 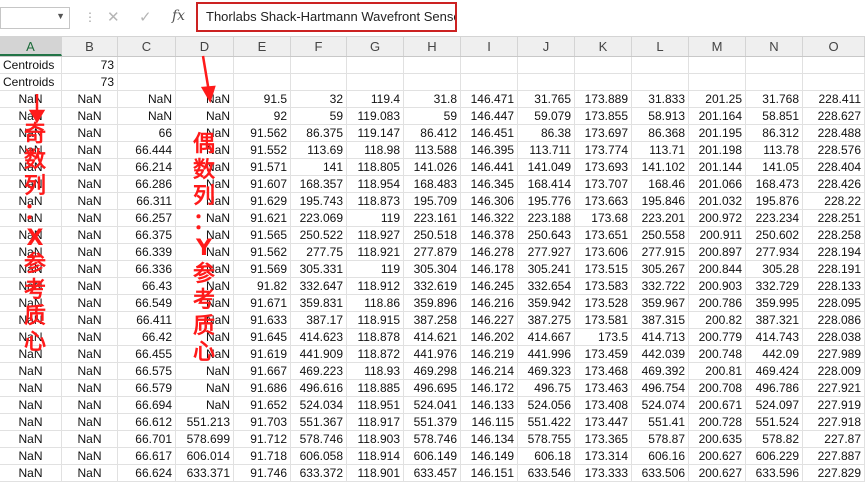 I want to click on column-header-j: J, so click(x=546, y=46).